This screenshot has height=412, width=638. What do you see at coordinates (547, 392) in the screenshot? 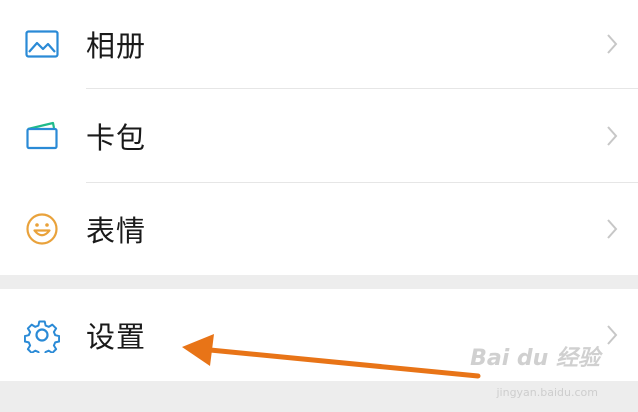
I see `watermark-url: jingyan.baidu.com` at bounding box center [547, 392].